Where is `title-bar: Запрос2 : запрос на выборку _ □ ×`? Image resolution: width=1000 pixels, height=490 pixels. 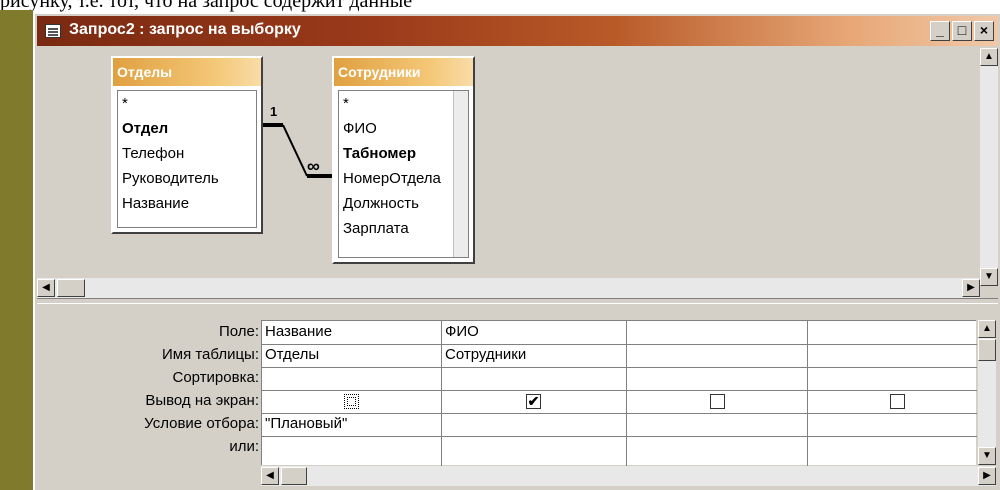
title-bar: Запрос2 : запрос на выборку _ □ × is located at coordinates (517, 31).